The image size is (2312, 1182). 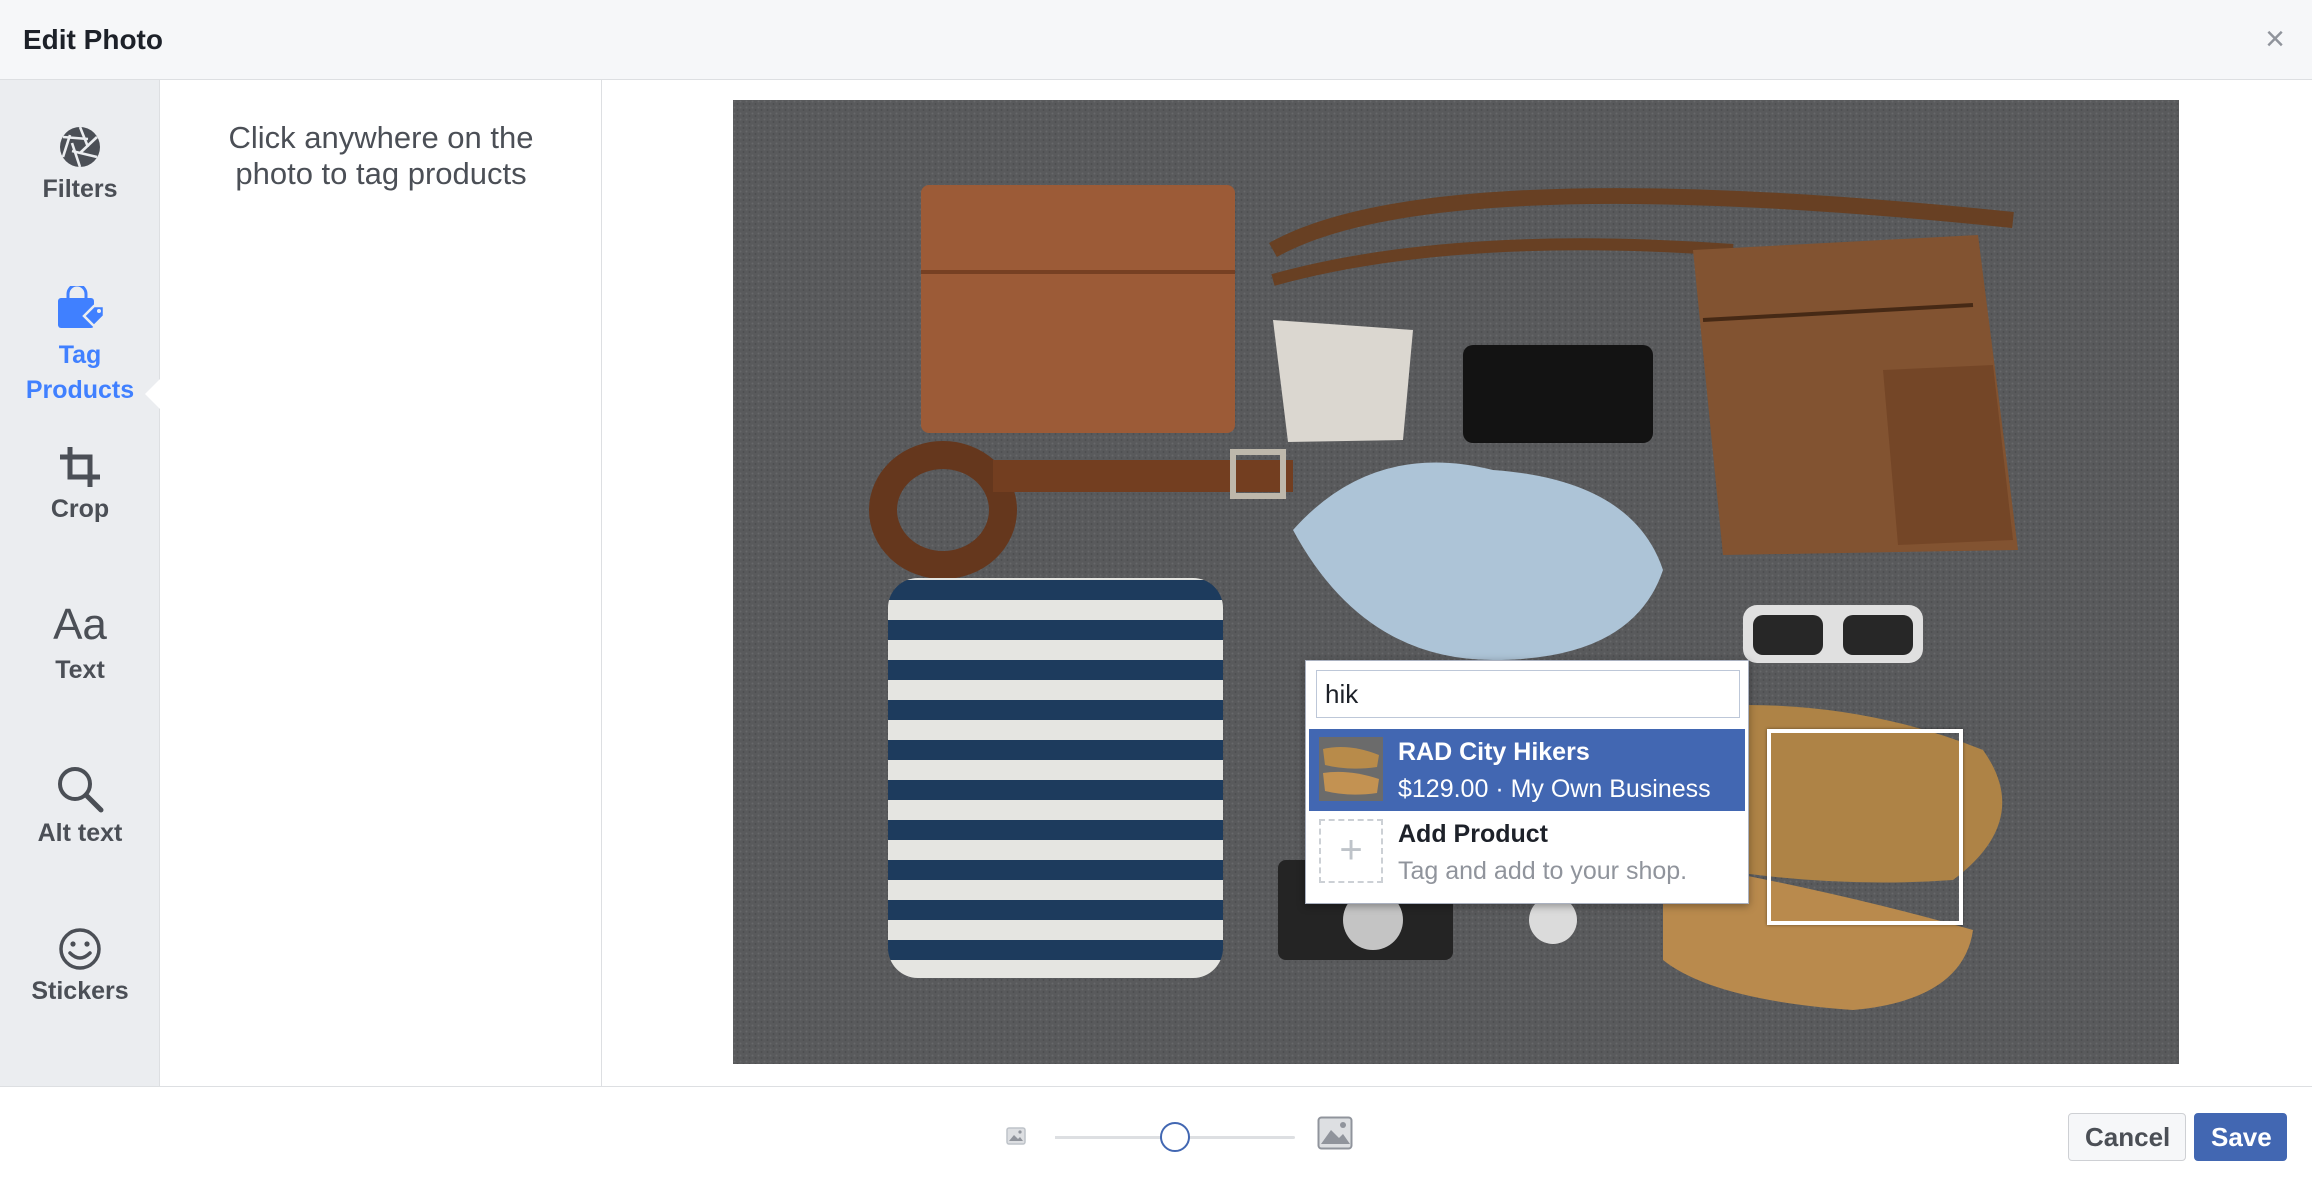 I want to click on text-aa-icon: Aa, so click(x=80, y=624).